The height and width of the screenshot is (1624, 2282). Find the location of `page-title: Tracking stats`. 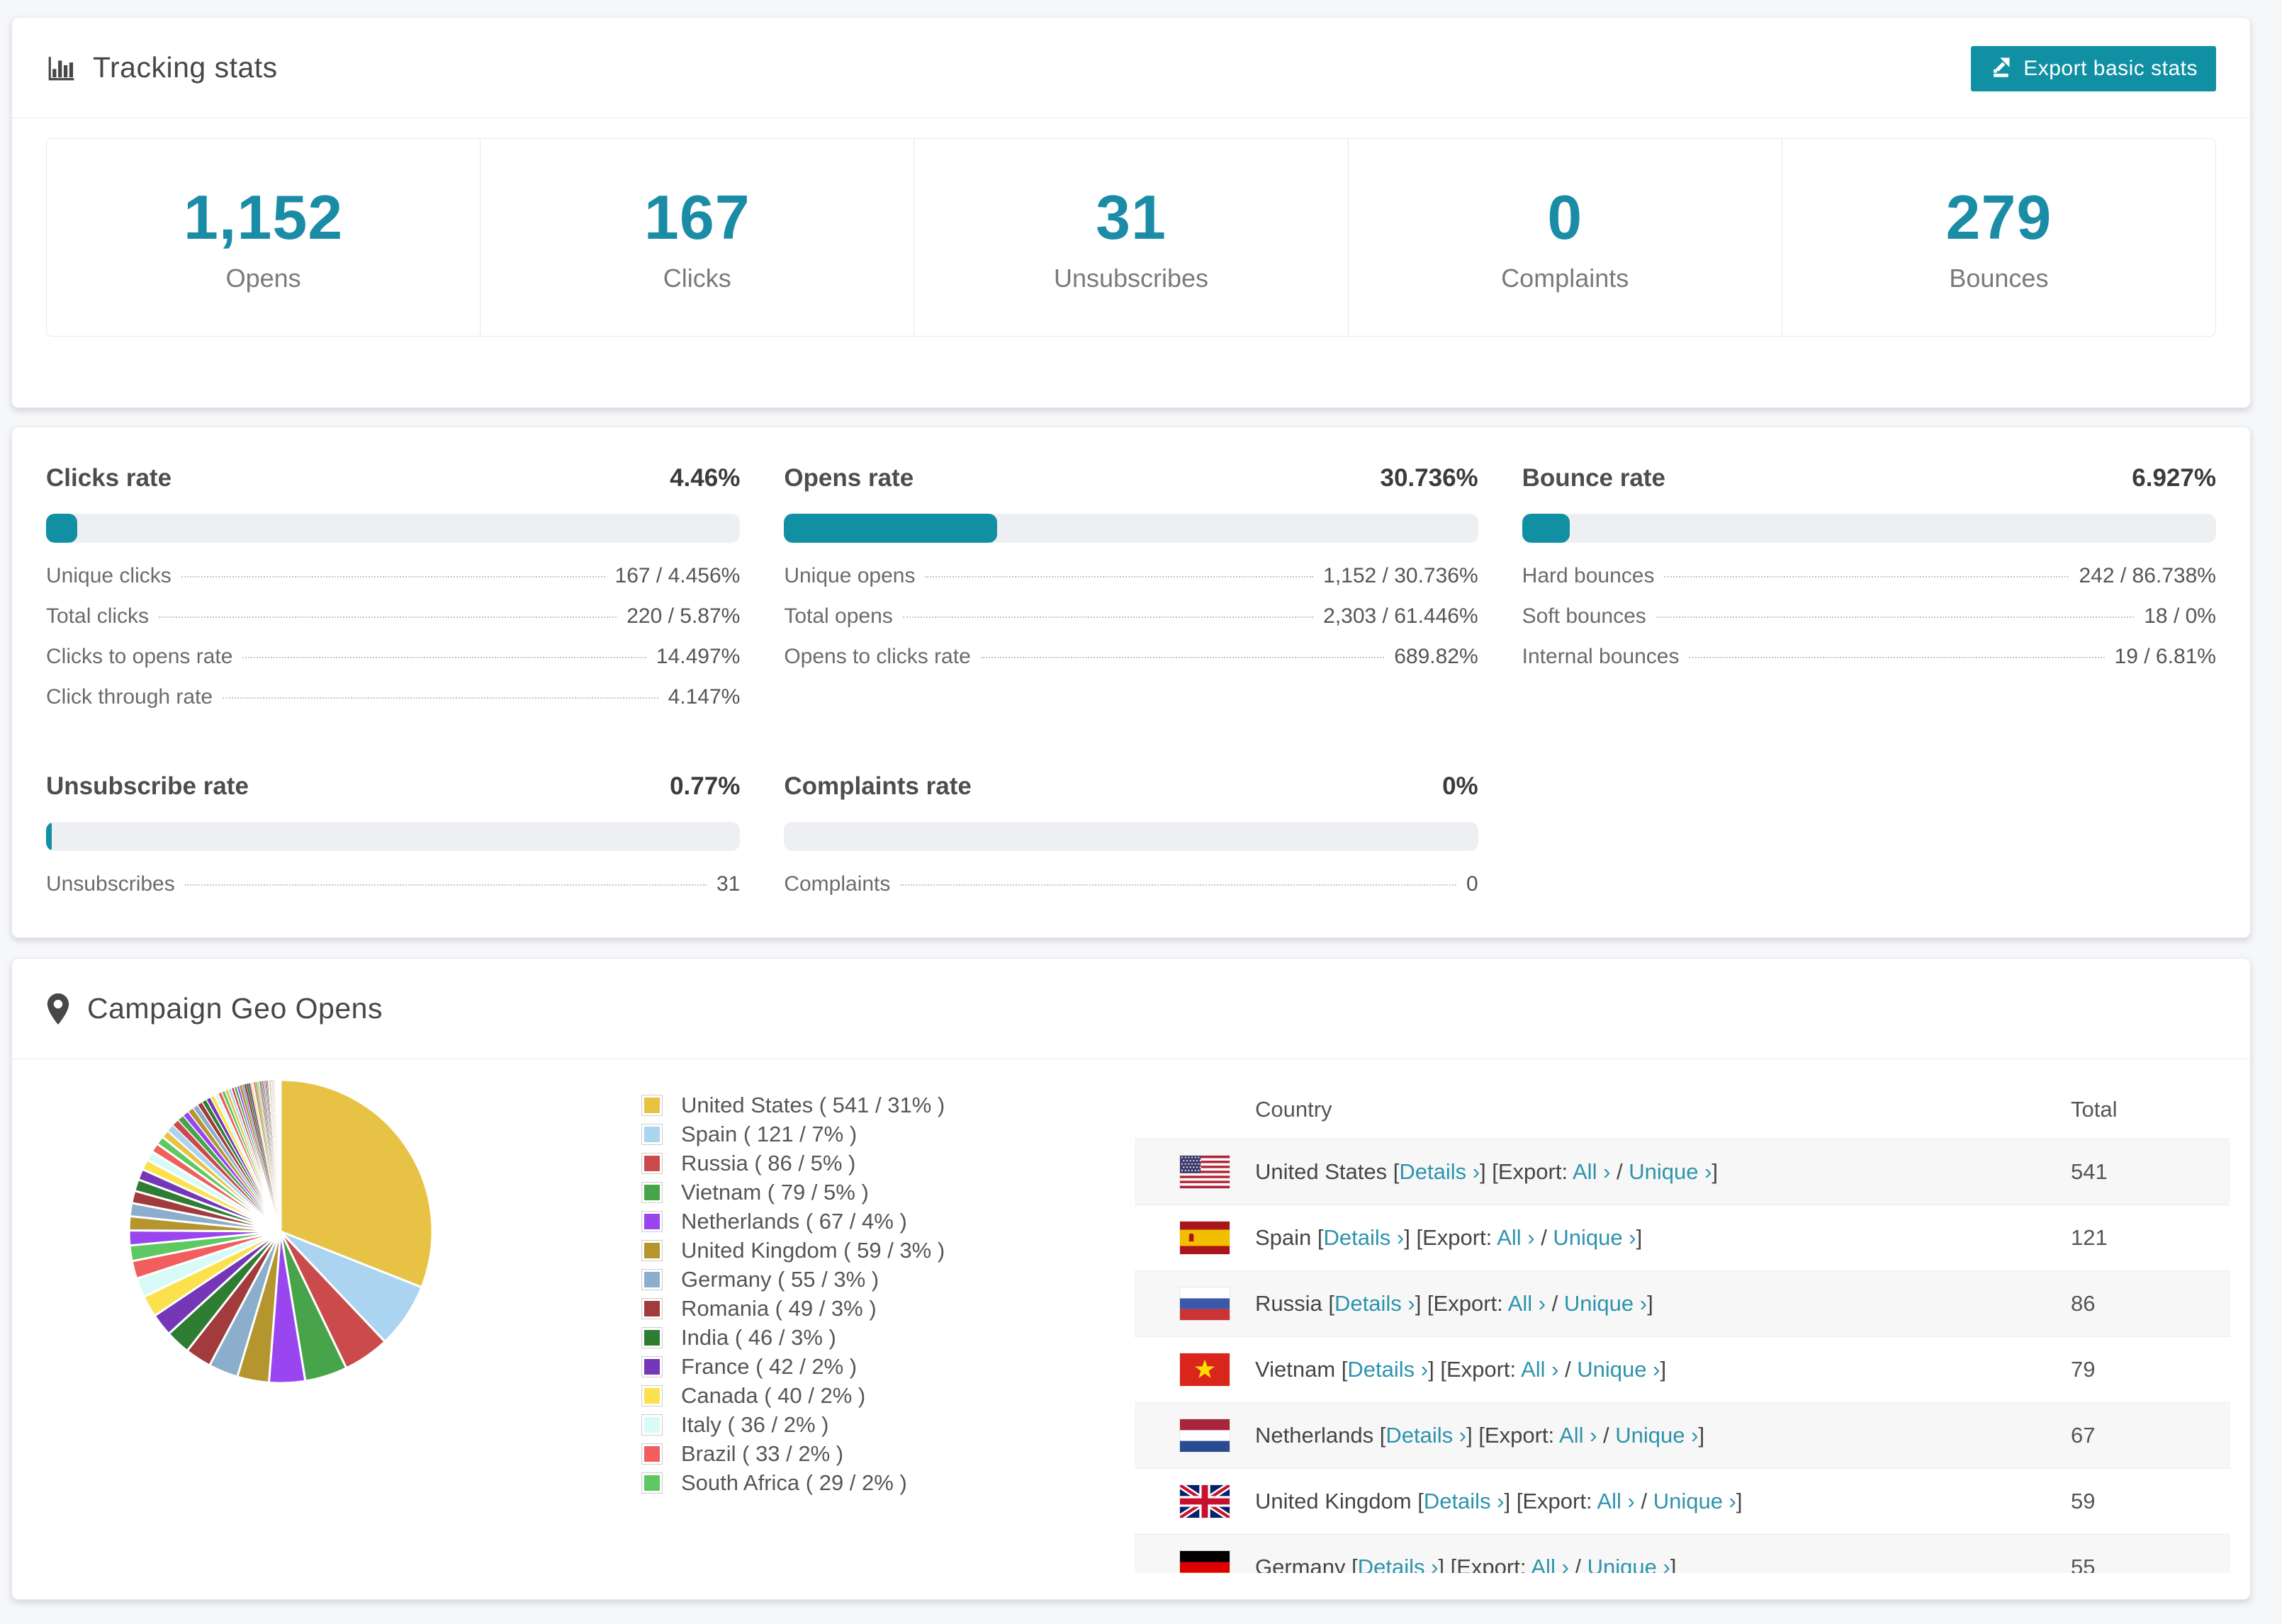

page-title: Tracking stats is located at coordinates (185, 67).